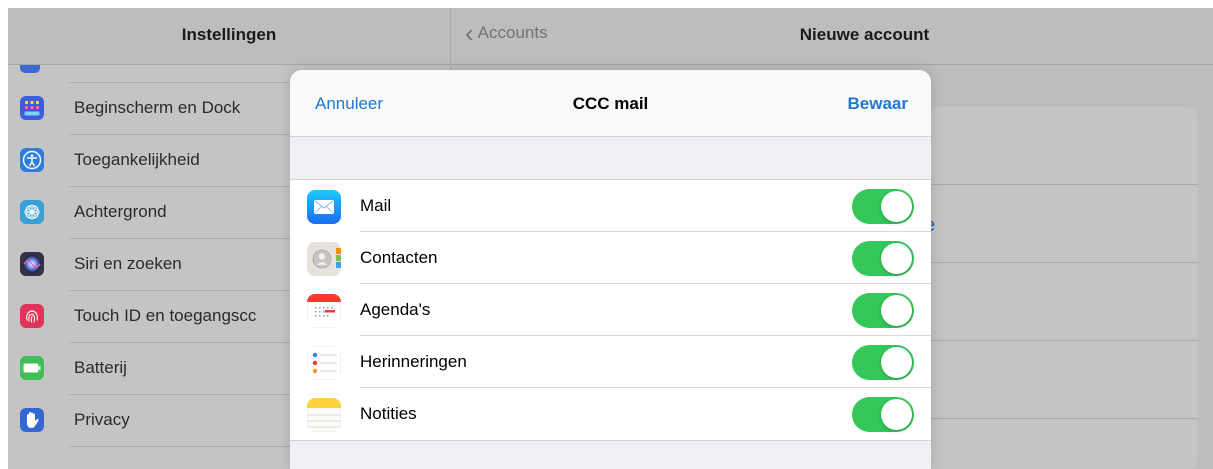 This screenshot has width=1213, height=469. I want to click on partial-row-icon, so click(30, 69).